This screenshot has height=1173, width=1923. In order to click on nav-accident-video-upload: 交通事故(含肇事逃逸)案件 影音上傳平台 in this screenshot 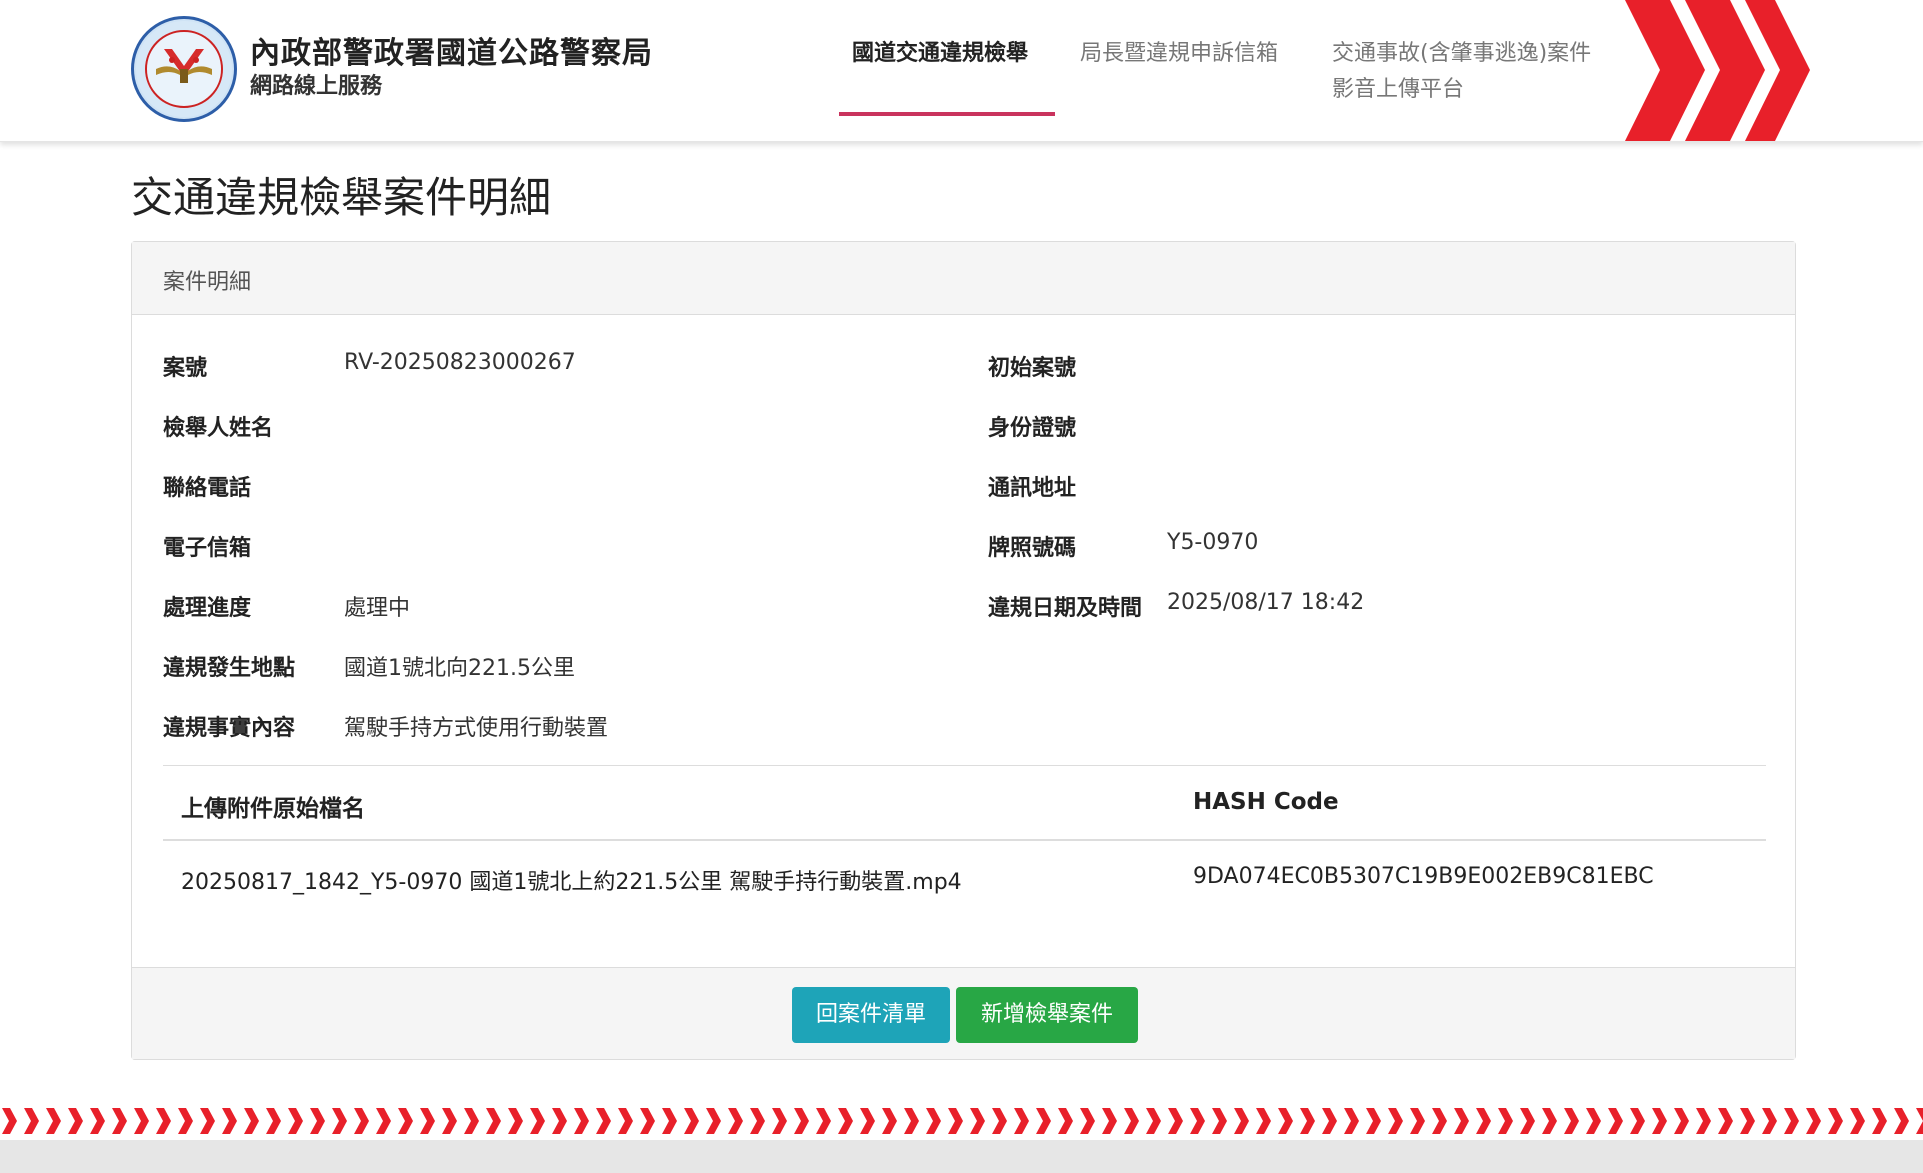, I will do `click(1461, 72)`.